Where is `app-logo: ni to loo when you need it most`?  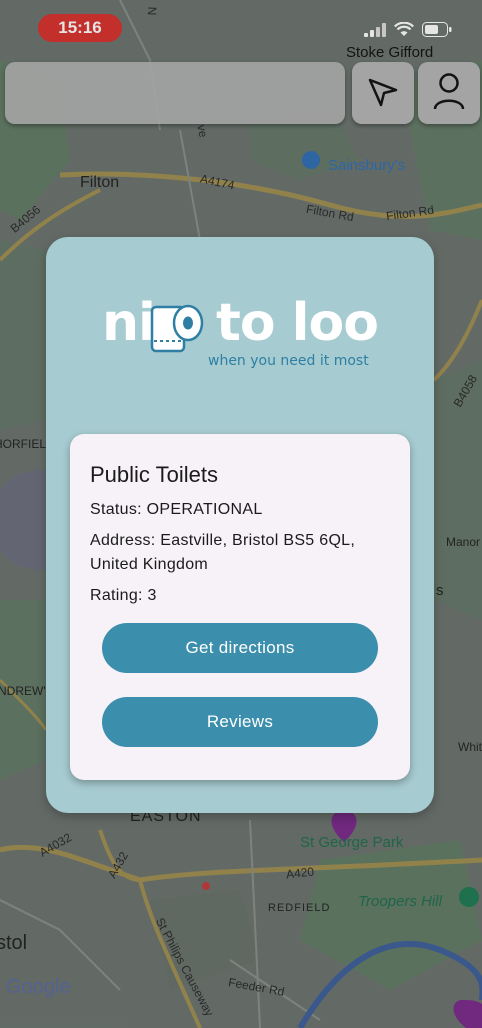
app-logo: ni to loo when you need it most is located at coordinates (247, 338).